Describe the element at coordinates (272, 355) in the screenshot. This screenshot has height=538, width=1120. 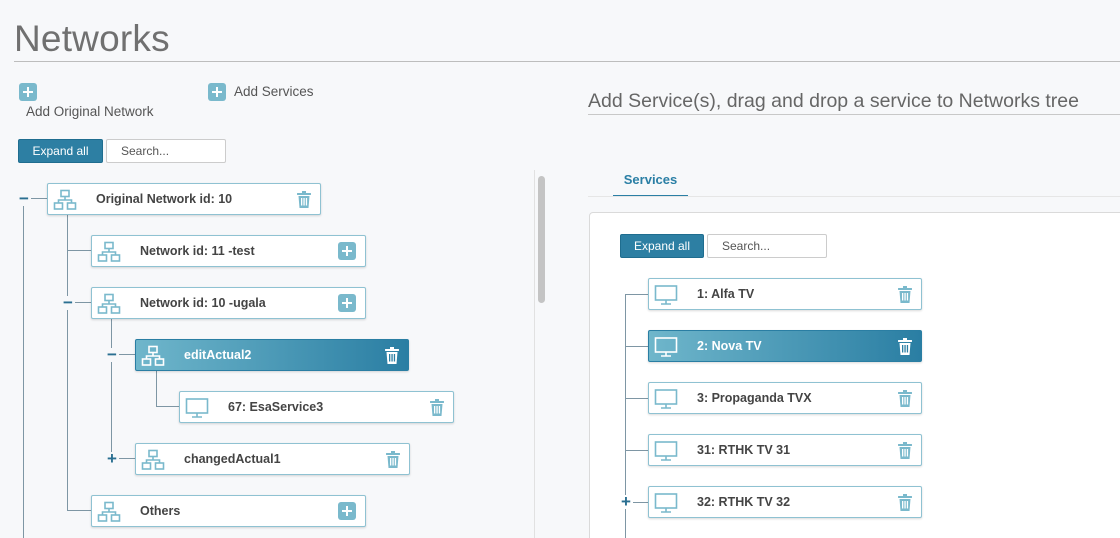
I see `tree-node-edit-actual-2: editActual2` at that location.